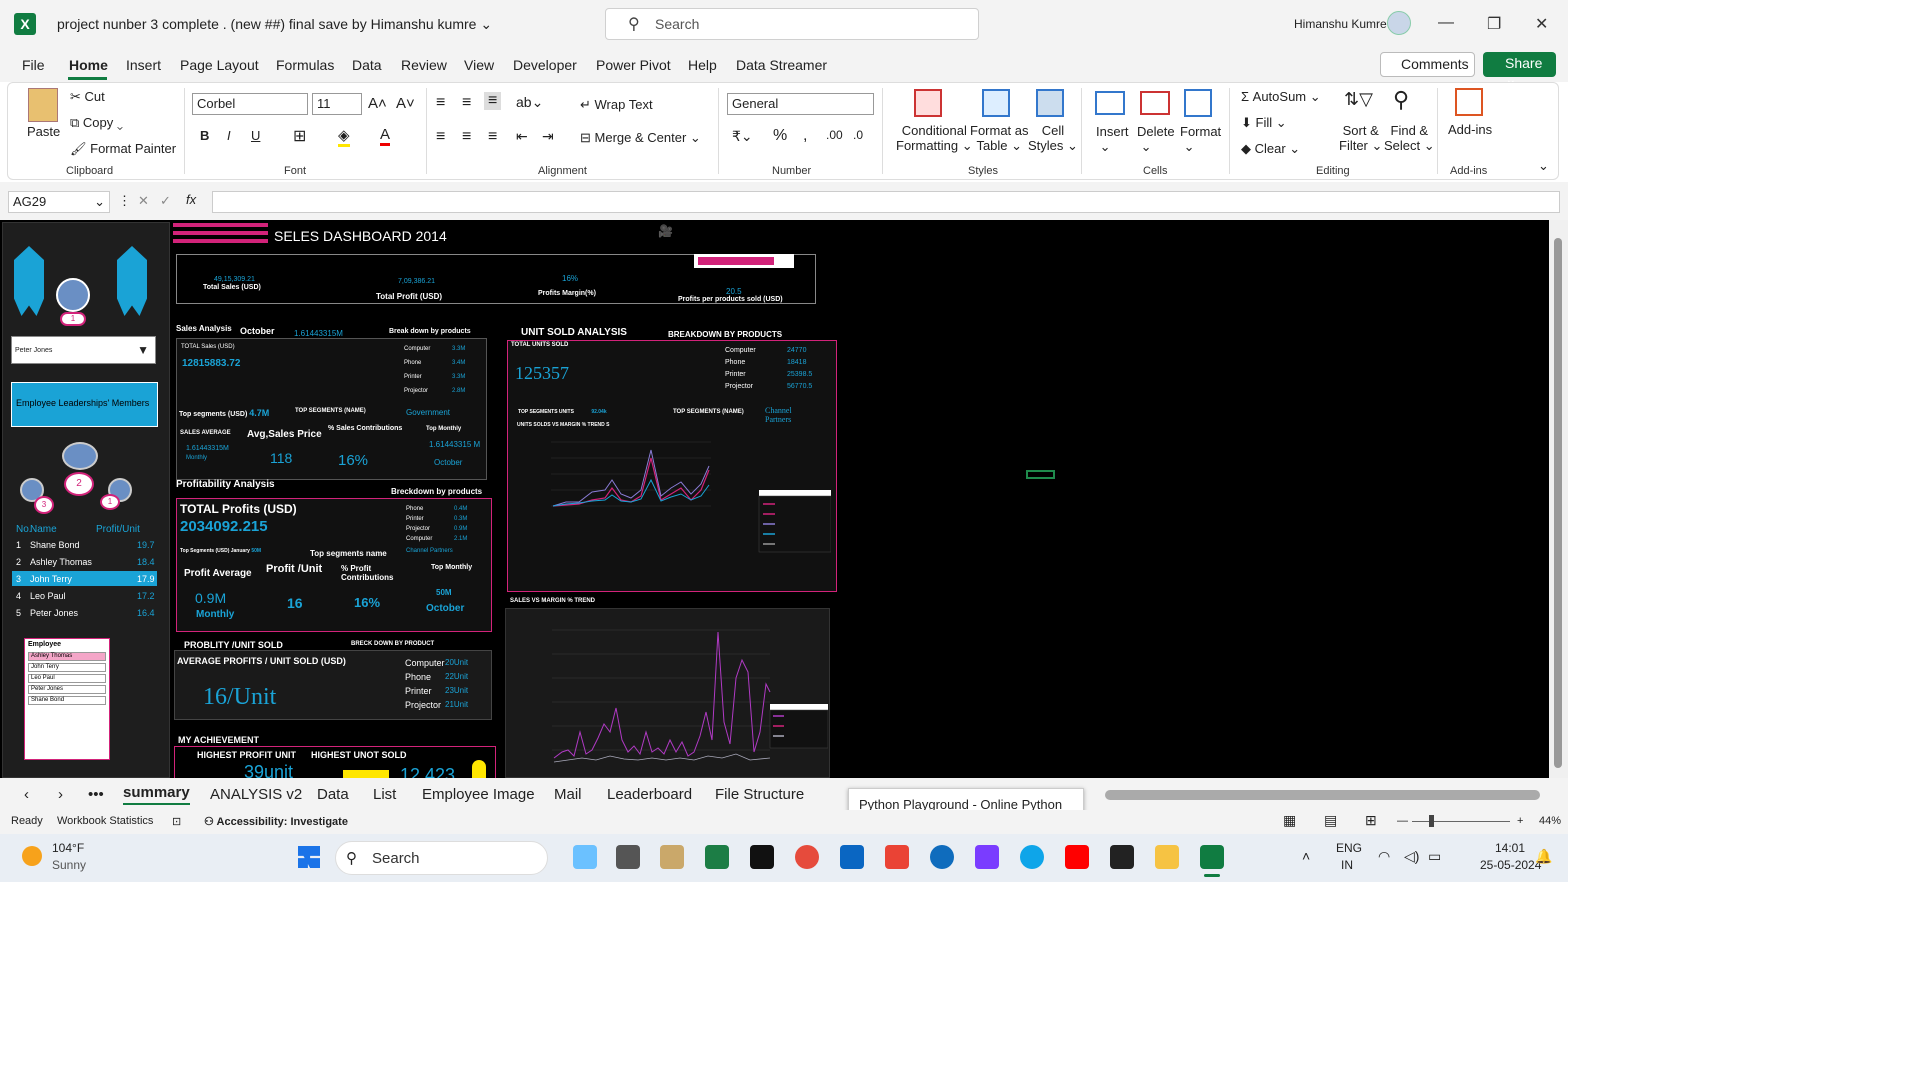  What do you see at coordinates (191, 199) in the screenshot?
I see `insert-function-icon: fx` at bounding box center [191, 199].